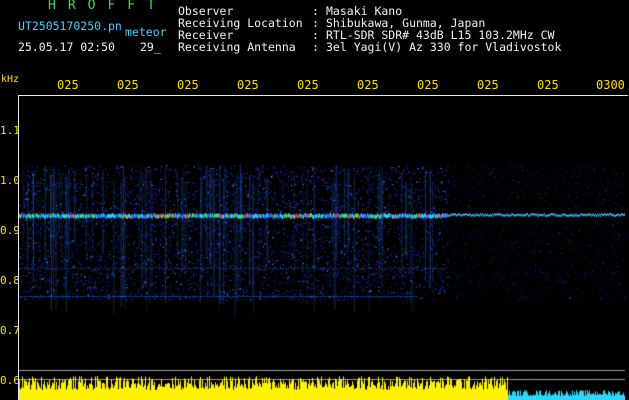 The height and width of the screenshot is (400, 629). I want to click on app-title: HROFFT, so click(107, 6).